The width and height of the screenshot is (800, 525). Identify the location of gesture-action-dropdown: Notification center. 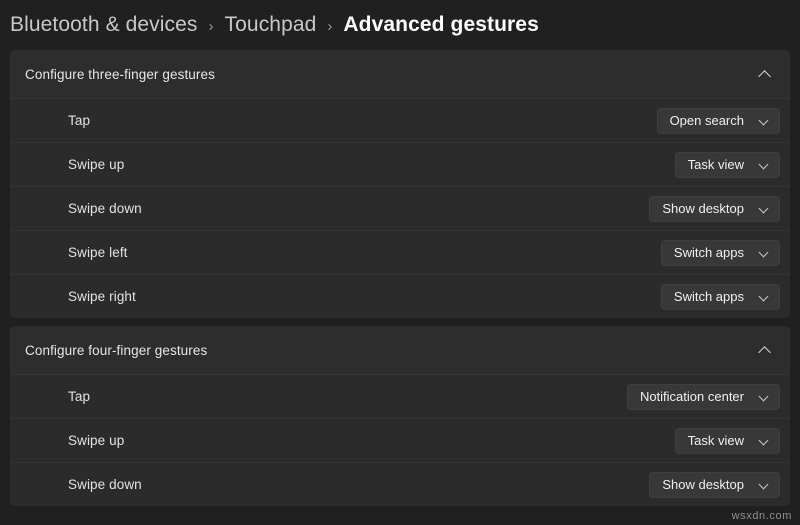
(703, 396).